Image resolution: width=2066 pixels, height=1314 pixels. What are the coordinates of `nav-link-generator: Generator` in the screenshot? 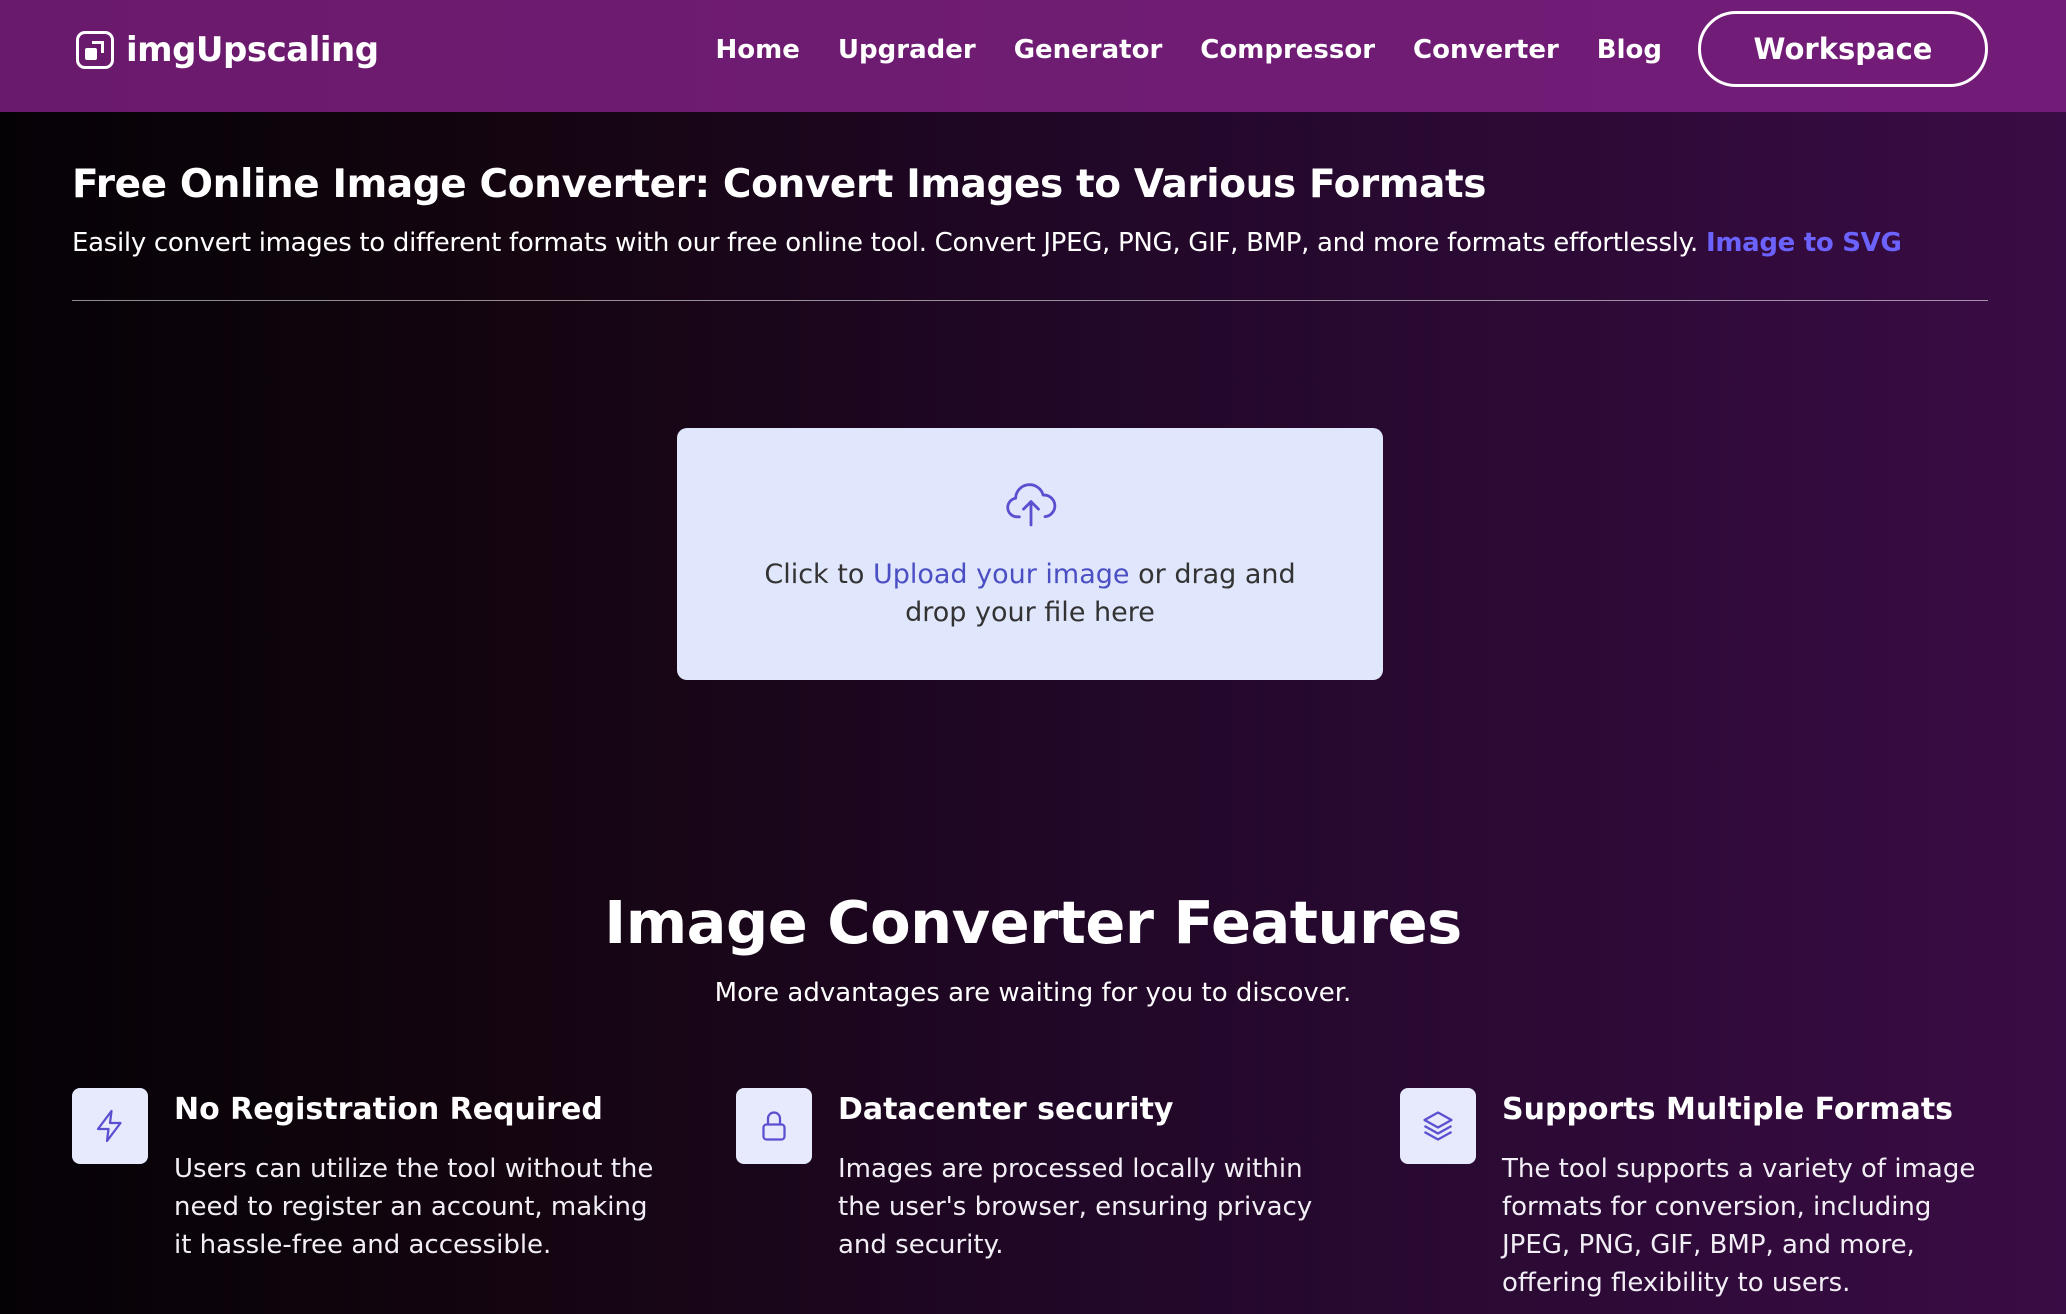 It's located at (1088, 50).